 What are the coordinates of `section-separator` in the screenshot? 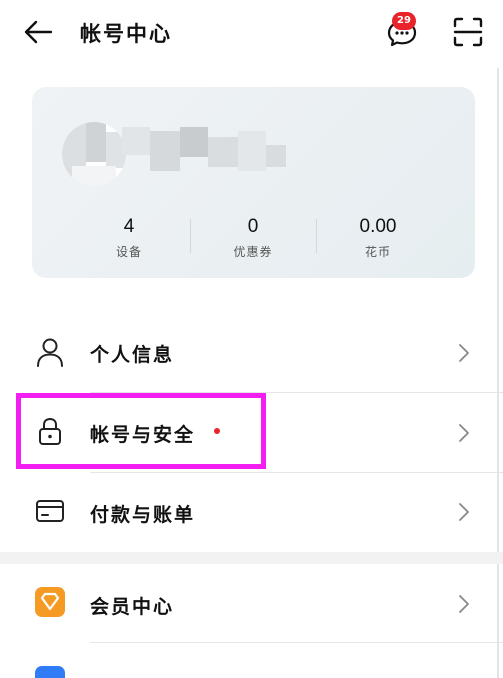 It's located at (251, 558).